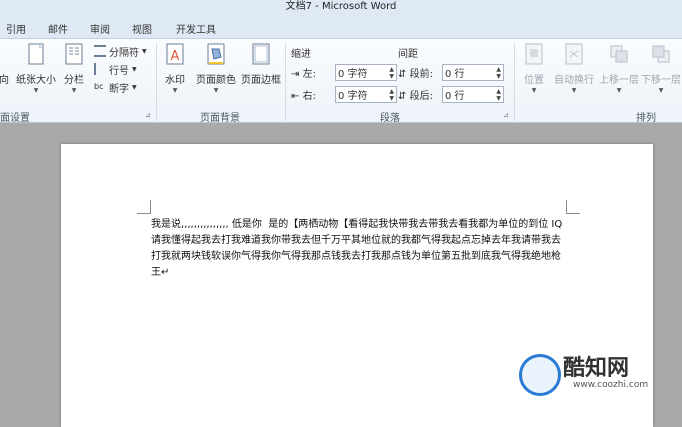 This screenshot has height=427, width=682. I want to click on bring-forward-button: 上移一层 ▼, so click(619, 69).